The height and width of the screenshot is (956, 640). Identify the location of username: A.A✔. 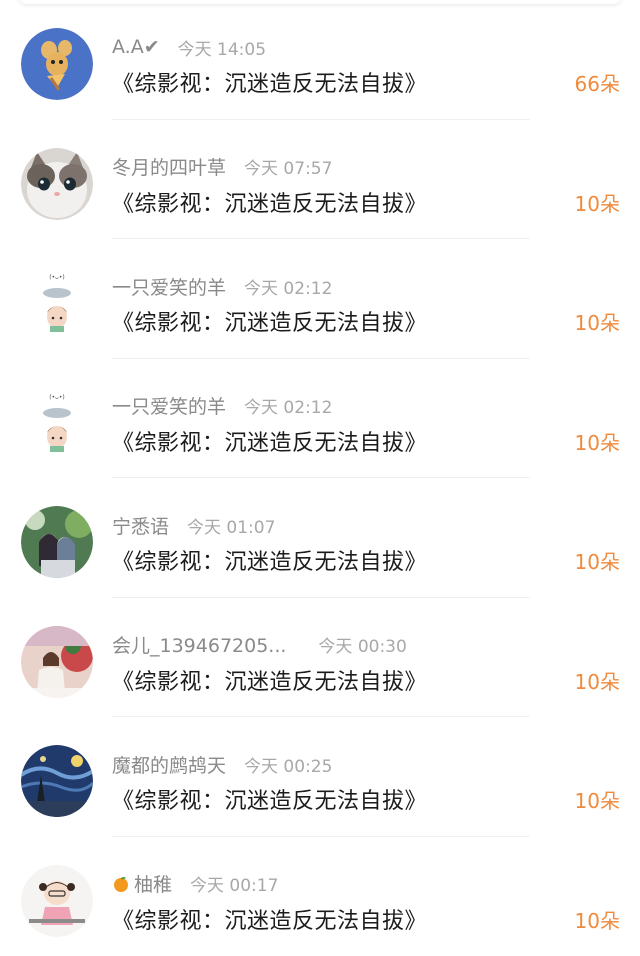
(136, 47).